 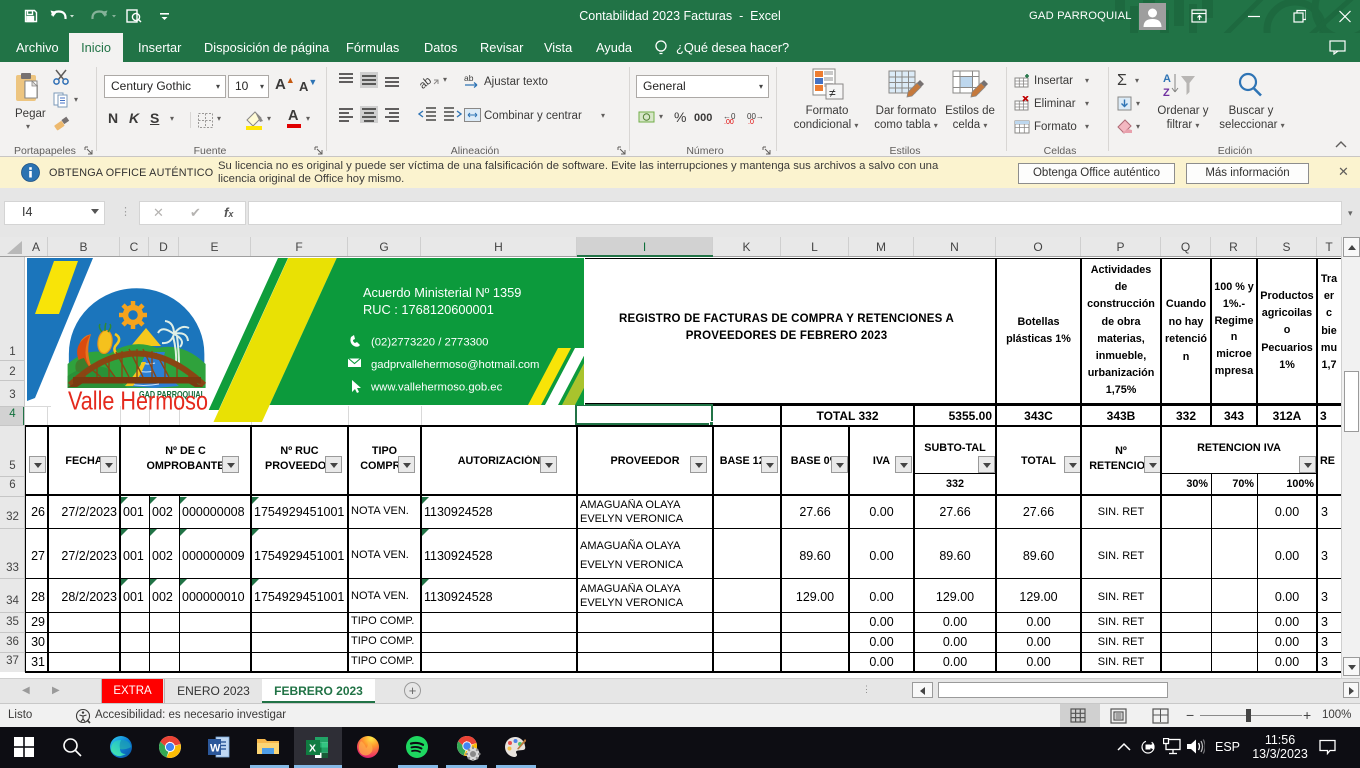 I want to click on svg-text: gadprvallehermoso@hotmail.com, so click(x=455, y=365).